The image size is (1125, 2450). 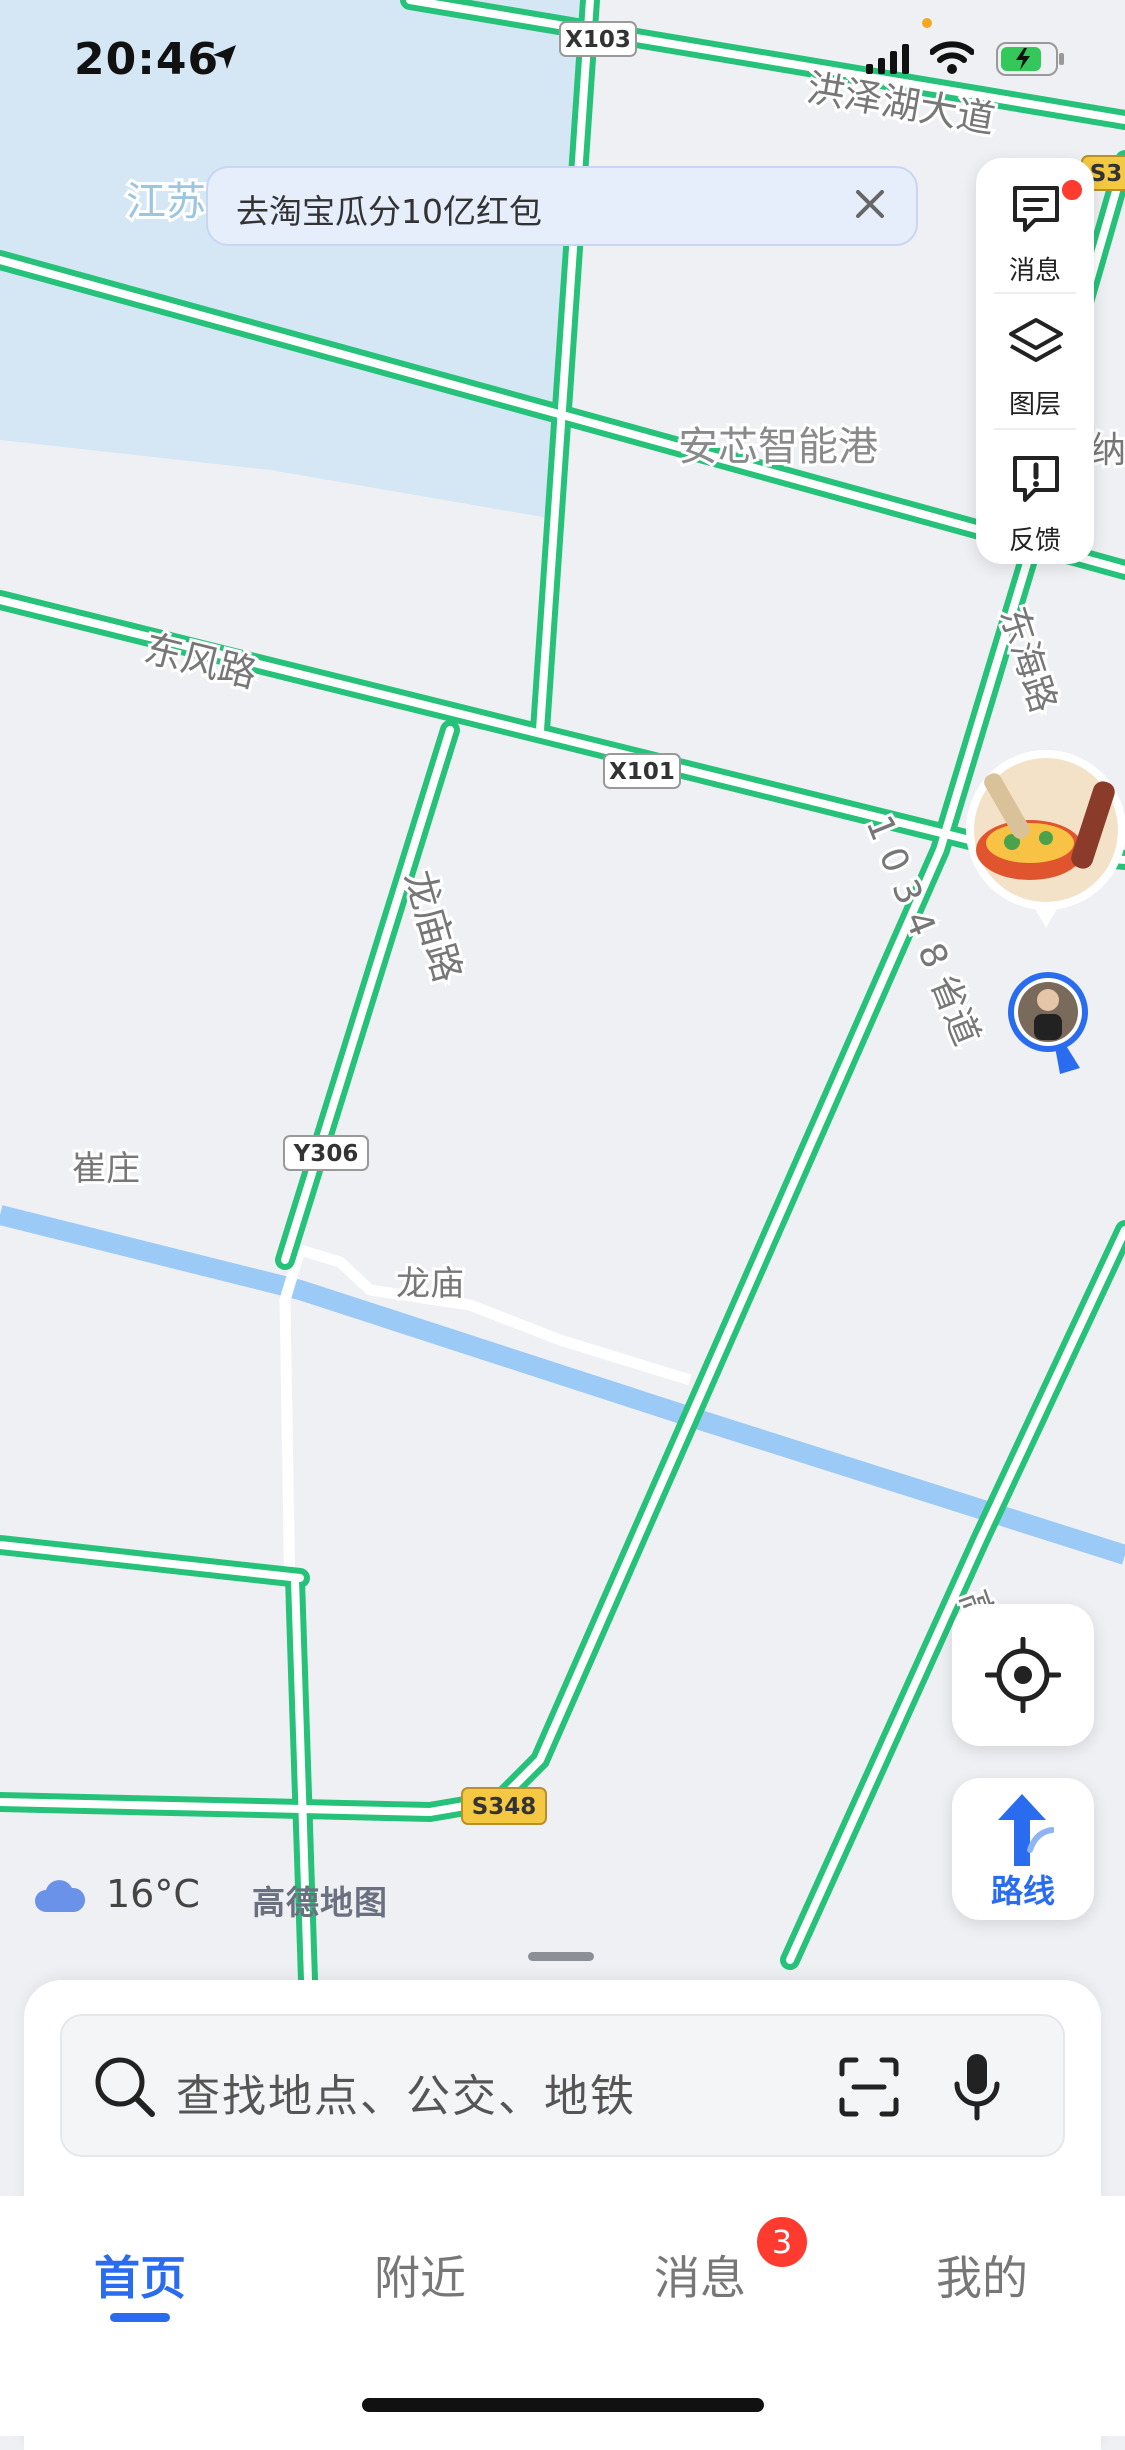 I want to click on messages-button: 消息, so click(x=1035, y=229).